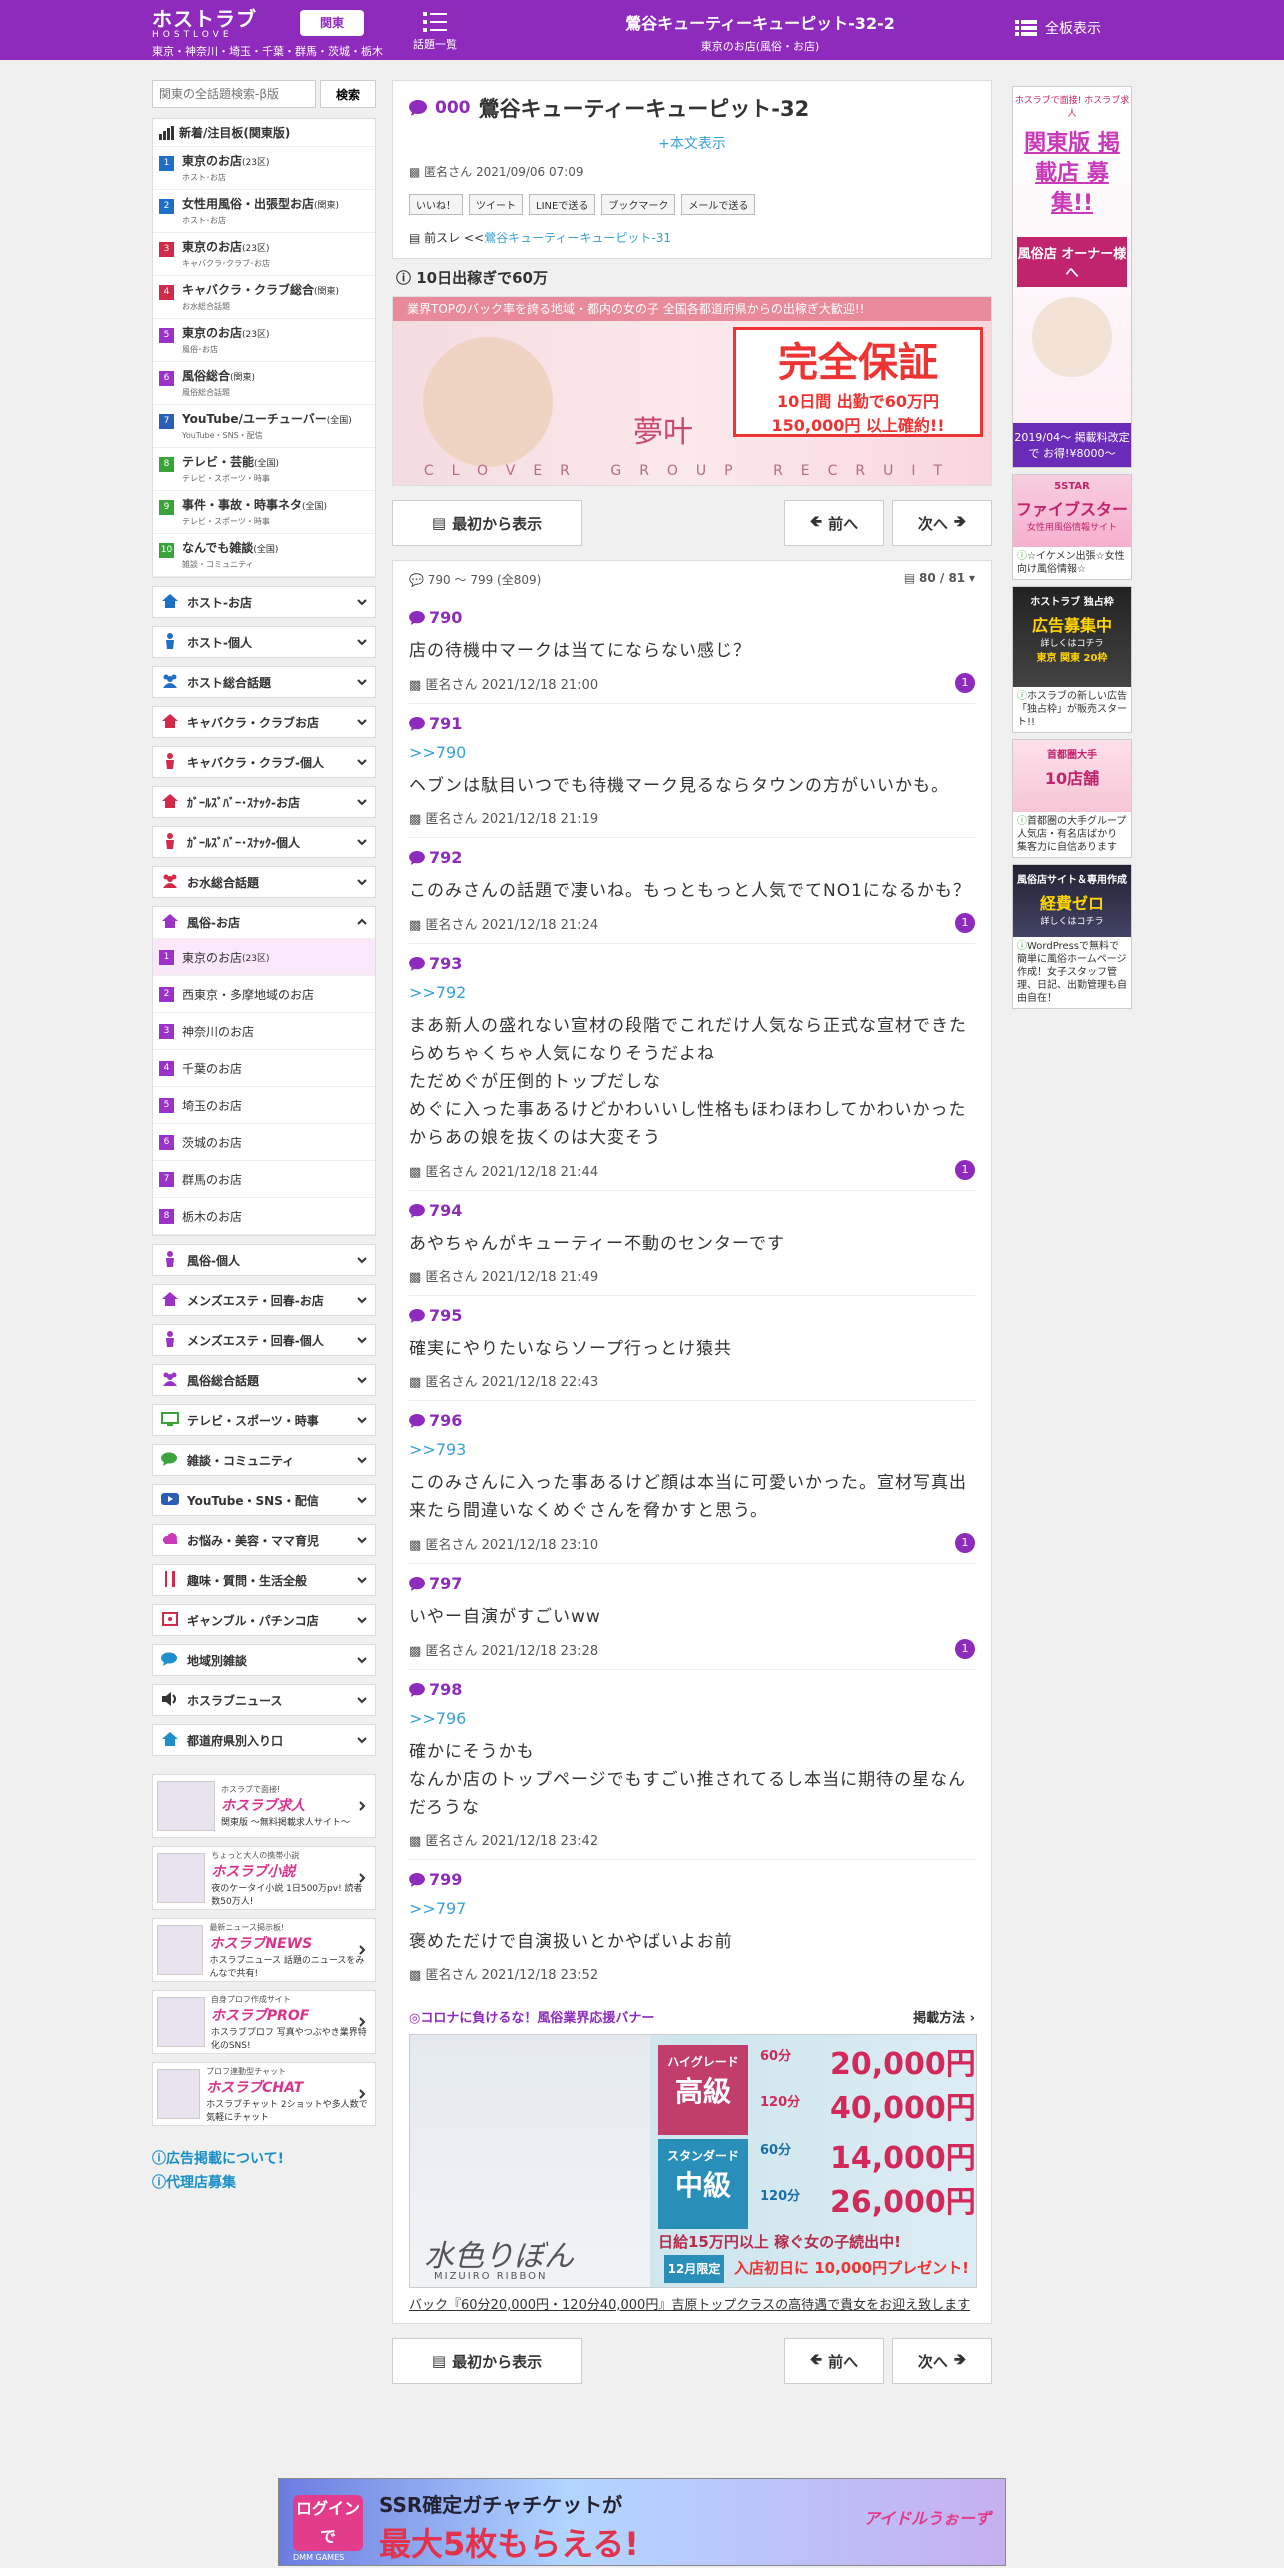  What do you see at coordinates (1072, 834) in the screenshot?
I see `right-ad-text: ⓘ首都圏の大手グループ 人気店・有名店ばかり 集客力に自信あります` at bounding box center [1072, 834].